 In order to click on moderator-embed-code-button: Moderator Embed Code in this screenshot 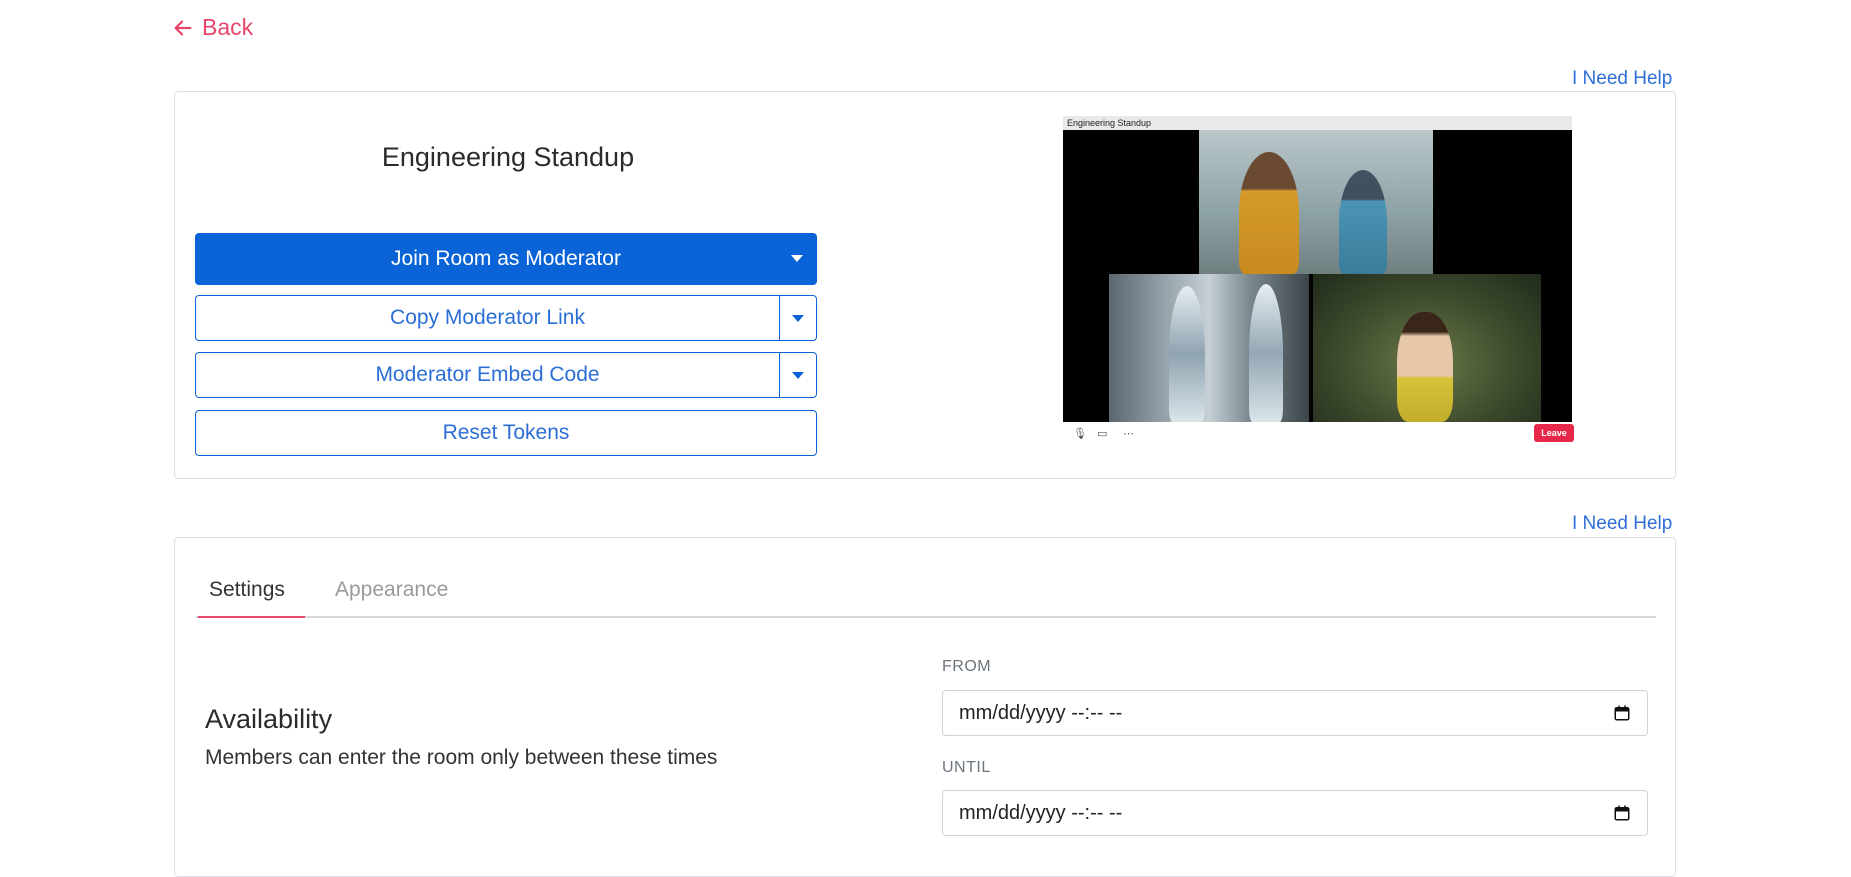, I will do `click(506, 375)`.